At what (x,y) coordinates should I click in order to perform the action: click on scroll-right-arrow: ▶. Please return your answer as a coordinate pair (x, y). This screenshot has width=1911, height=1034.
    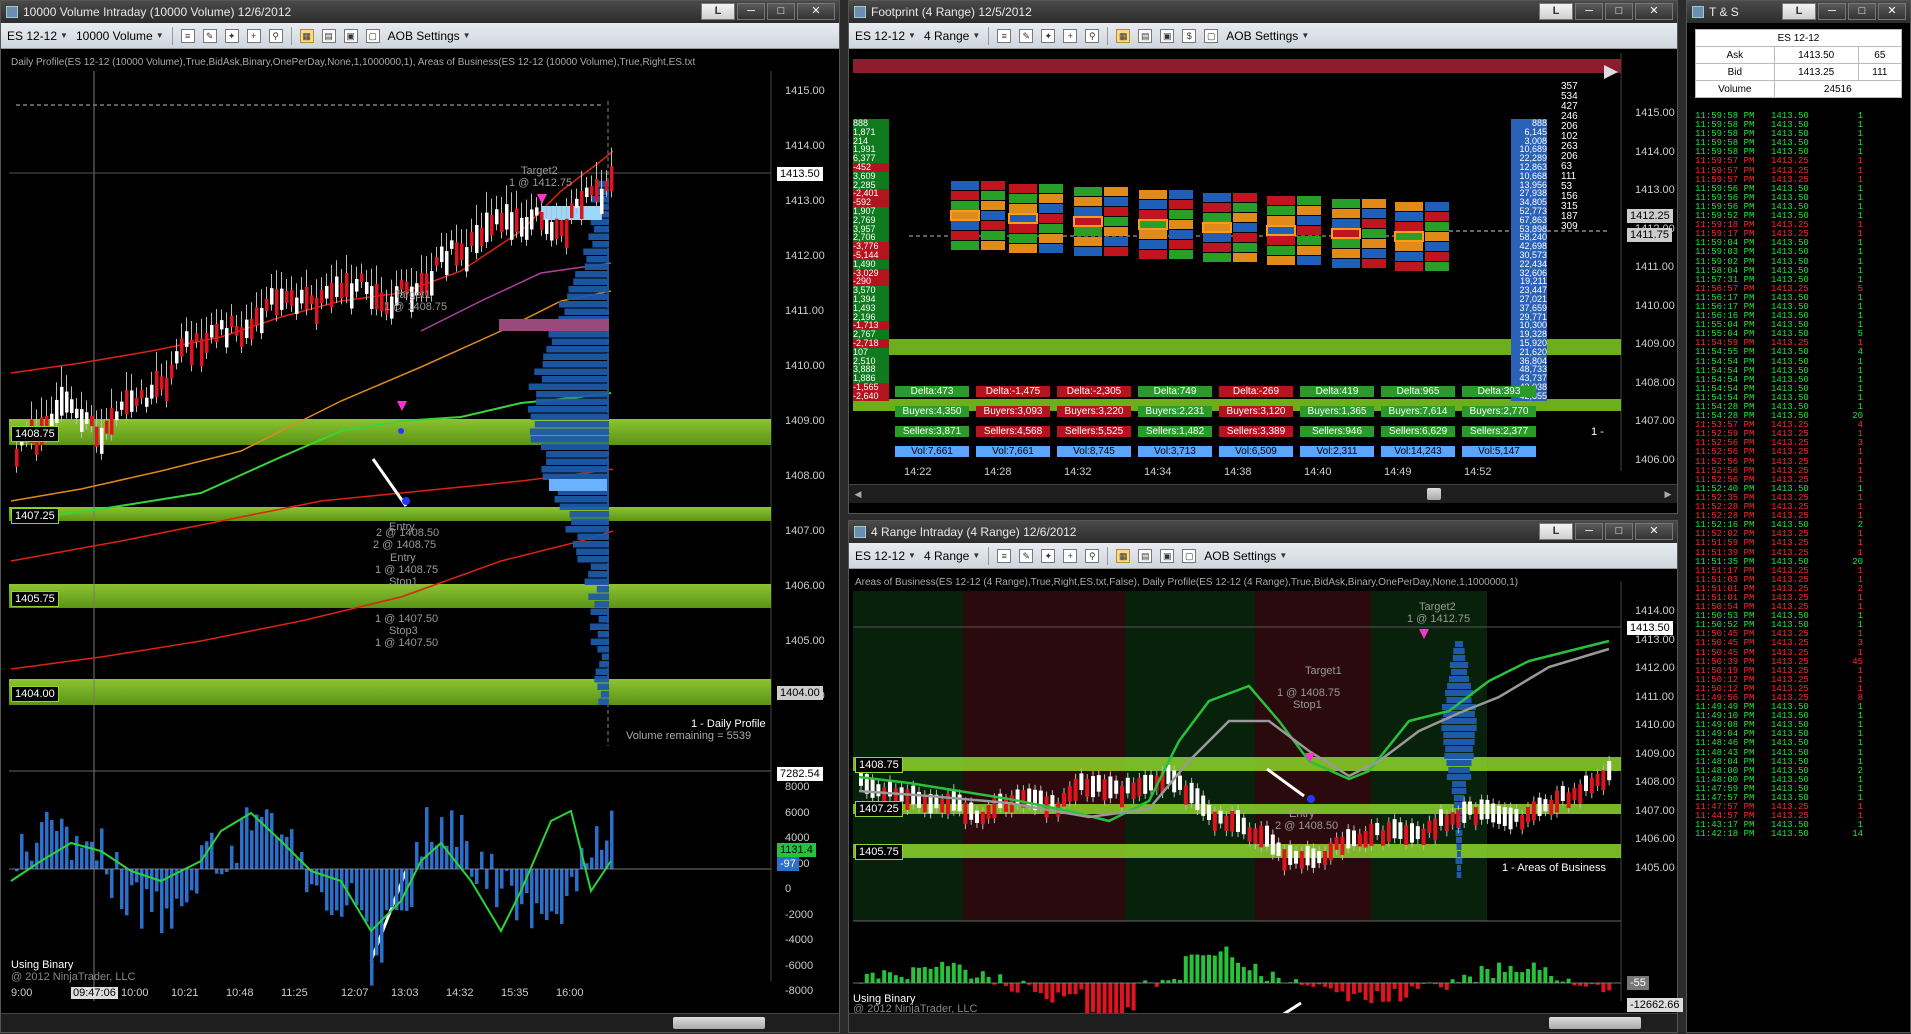
    Looking at the image, I should click on (1668, 494).